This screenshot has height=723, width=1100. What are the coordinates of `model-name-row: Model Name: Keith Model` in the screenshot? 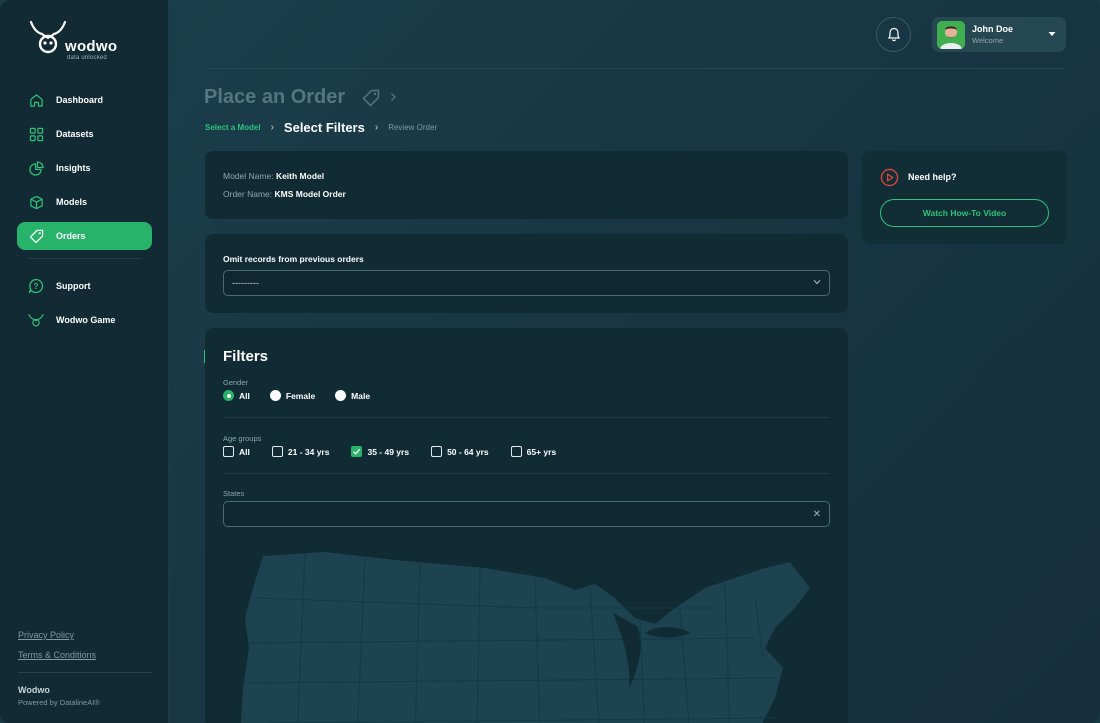 It's located at (273, 176).